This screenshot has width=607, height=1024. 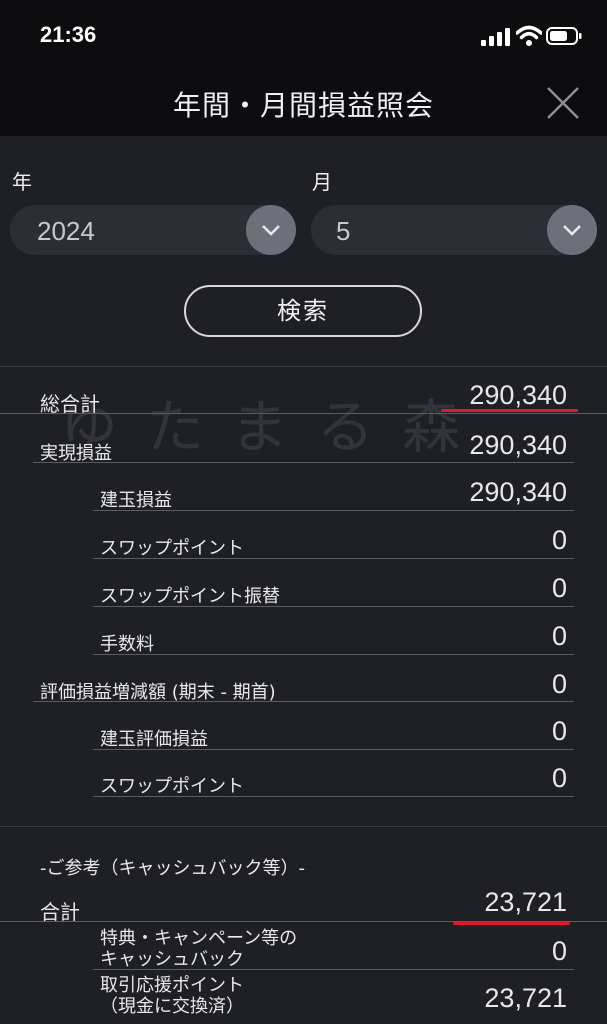 What do you see at coordinates (559, 540) in the screenshot?
I see `swap-value: 0` at bounding box center [559, 540].